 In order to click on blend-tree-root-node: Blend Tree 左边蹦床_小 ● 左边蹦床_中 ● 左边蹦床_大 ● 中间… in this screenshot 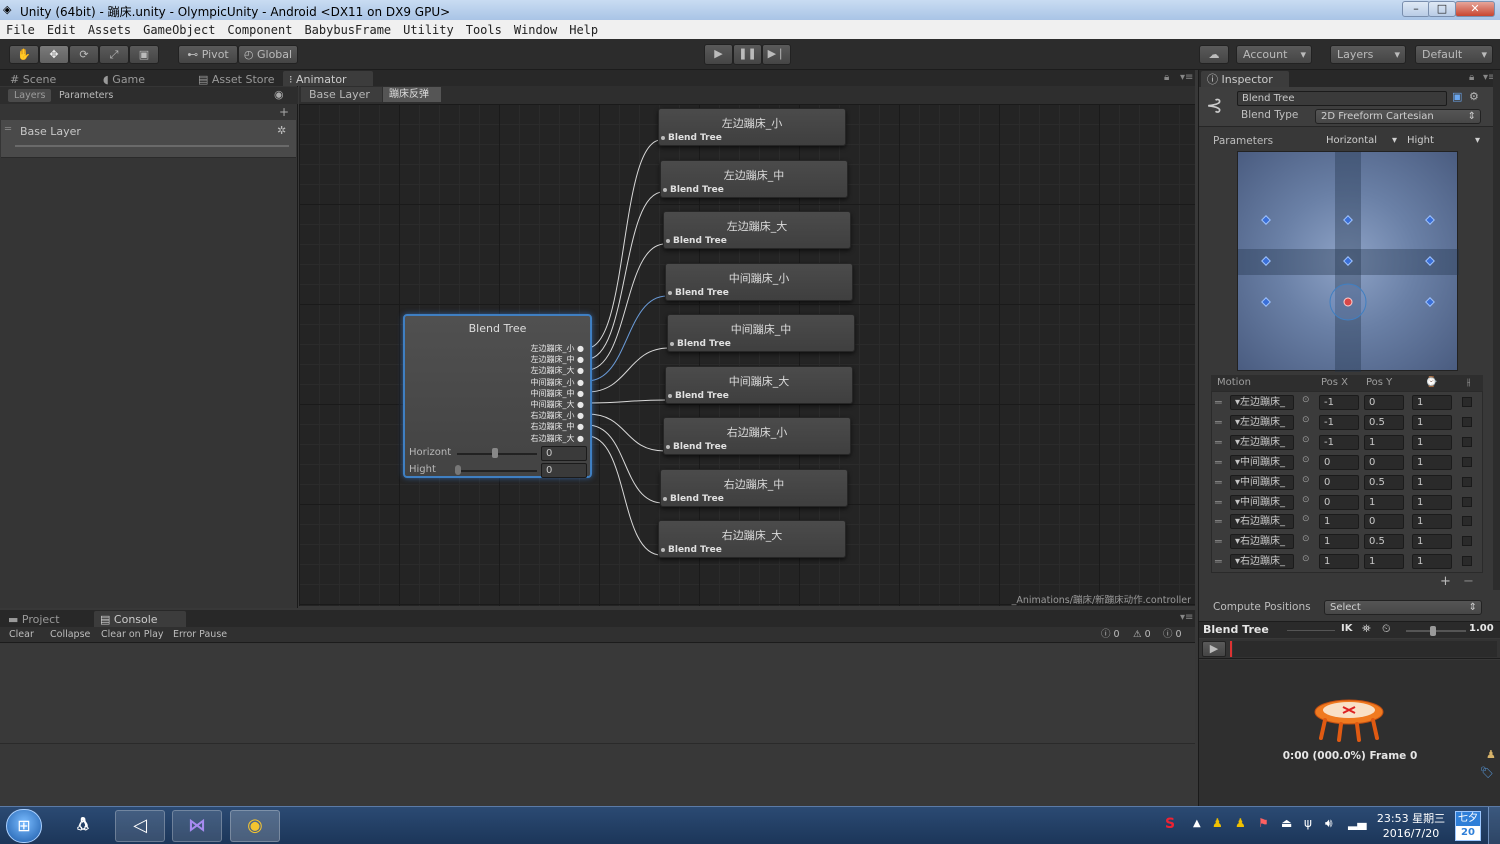, I will do `click(497, 396)`.